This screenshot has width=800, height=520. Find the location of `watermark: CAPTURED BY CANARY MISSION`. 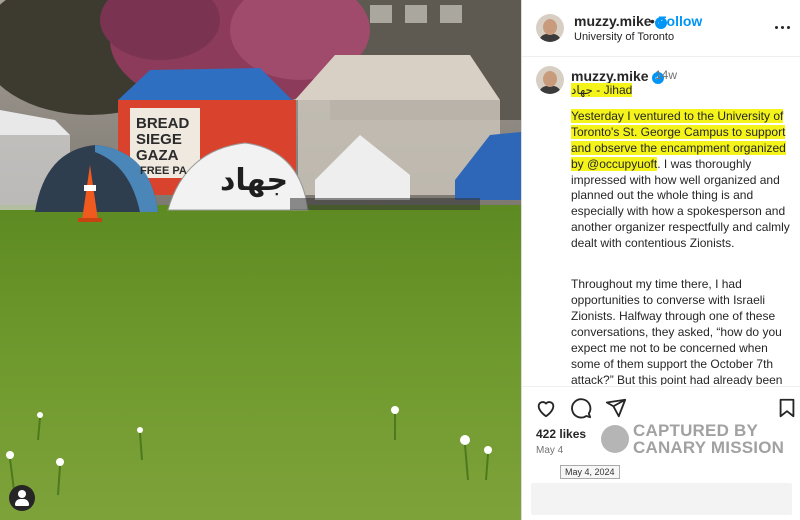

watermark: CAPTURED BY CANARY MISSION is located at coordinates (700, 441).